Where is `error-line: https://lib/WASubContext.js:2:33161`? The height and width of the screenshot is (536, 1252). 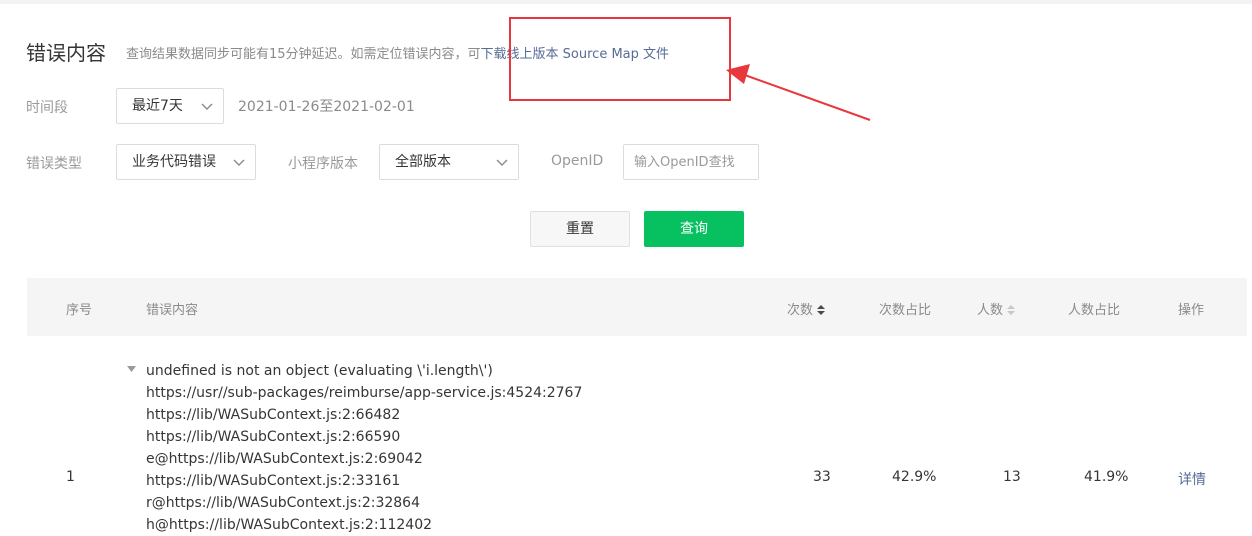 error-line: https://lib/WASubContext.js:2:33161 is located at coordinates (273, 481).